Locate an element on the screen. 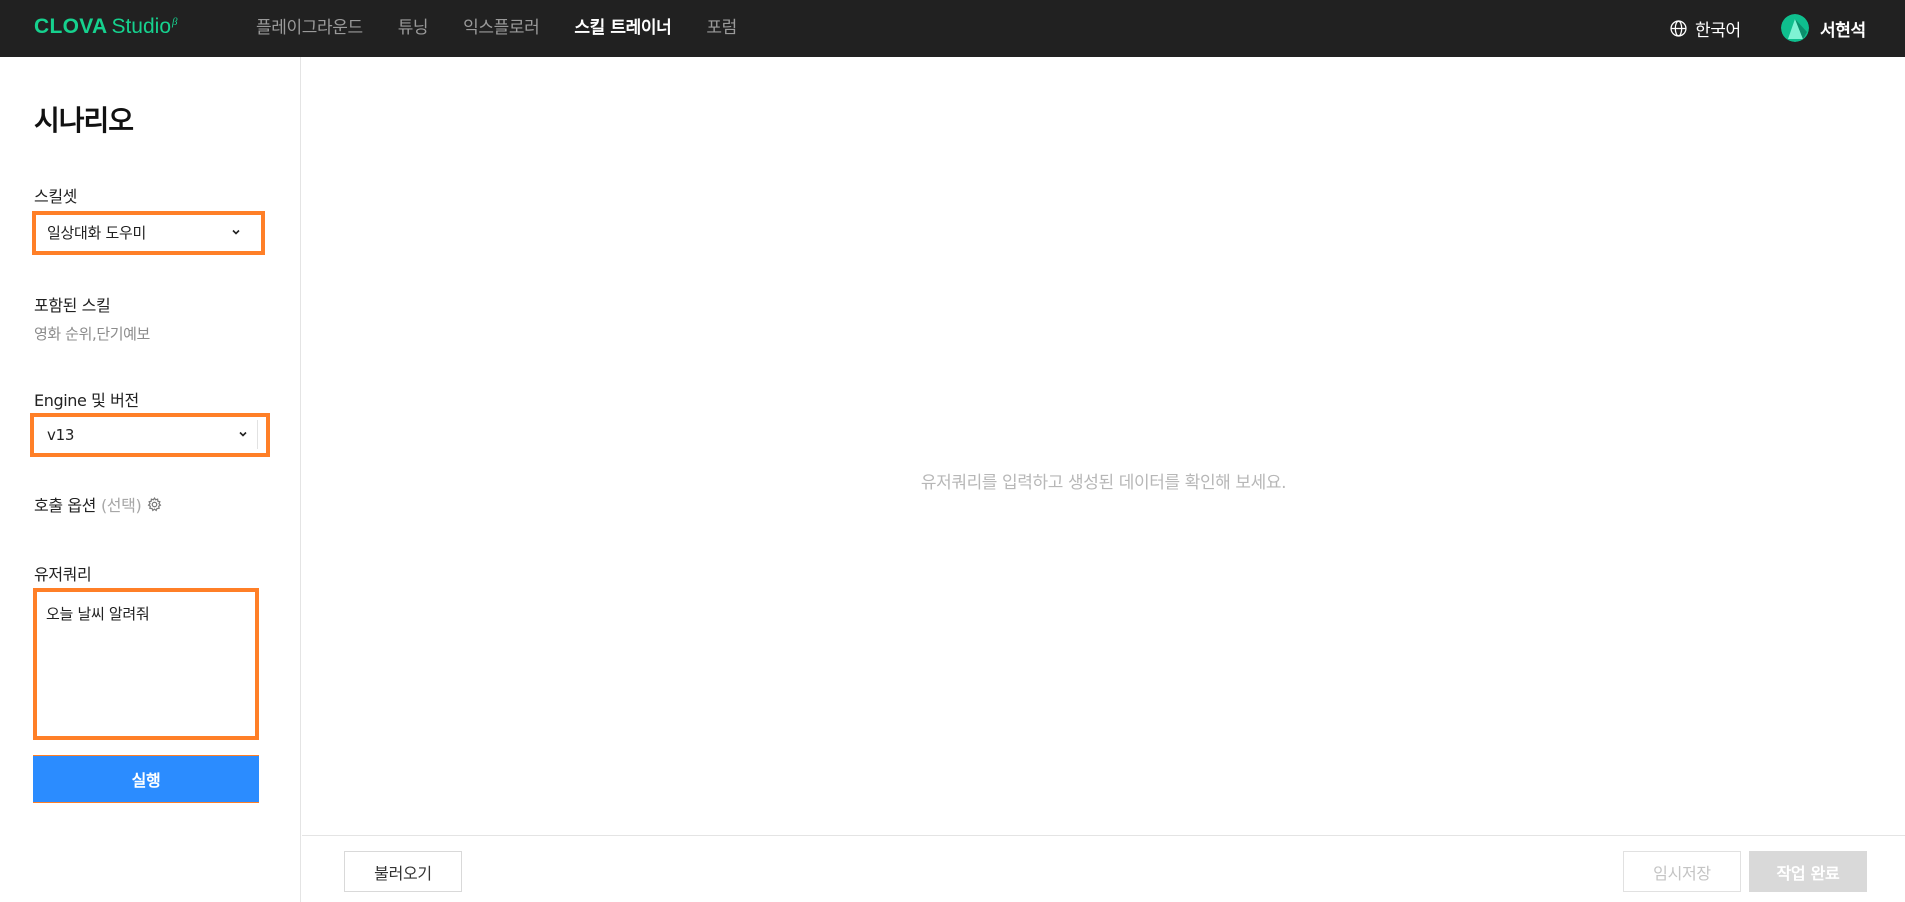 This screenshot has width=1905, height=902. engine-dropdown: v13 is located at coordinates (150, 434).